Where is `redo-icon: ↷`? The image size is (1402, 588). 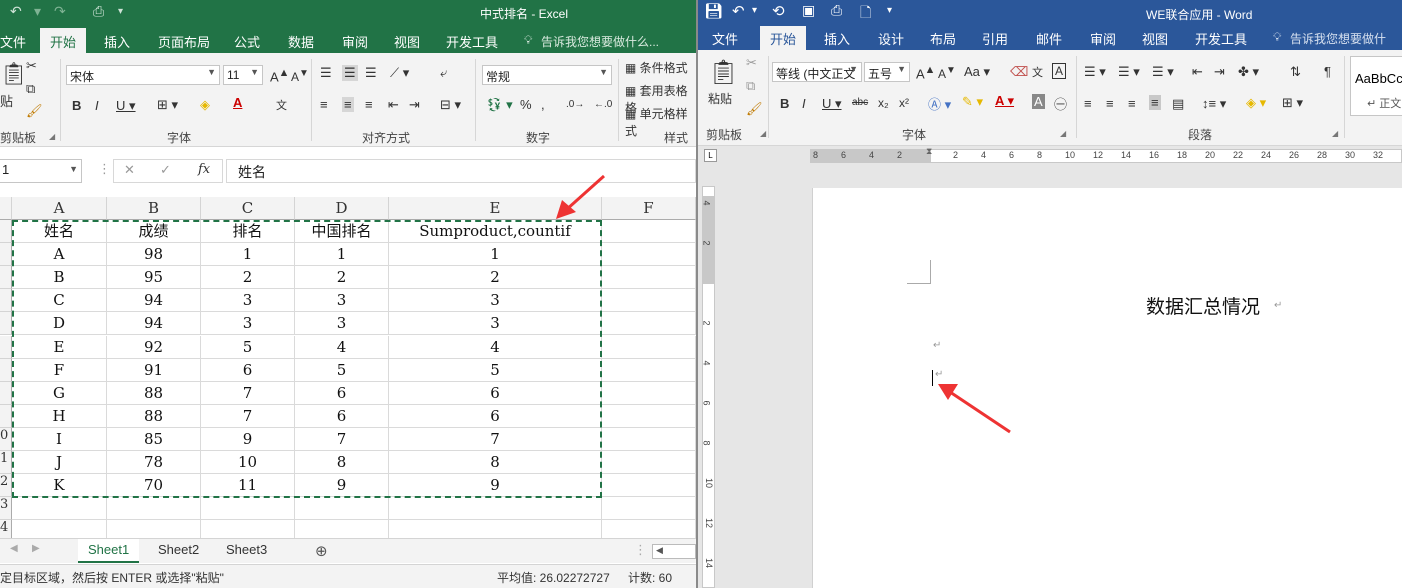
redo-icon: ↷ is located at coordinates (60, 11).